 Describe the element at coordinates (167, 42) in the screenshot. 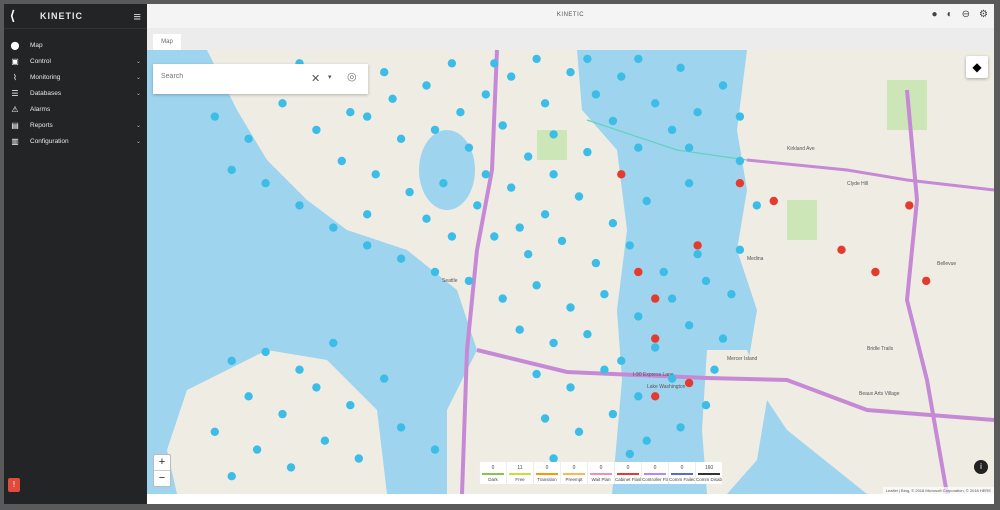

I see `tab-map: Map` at that location.